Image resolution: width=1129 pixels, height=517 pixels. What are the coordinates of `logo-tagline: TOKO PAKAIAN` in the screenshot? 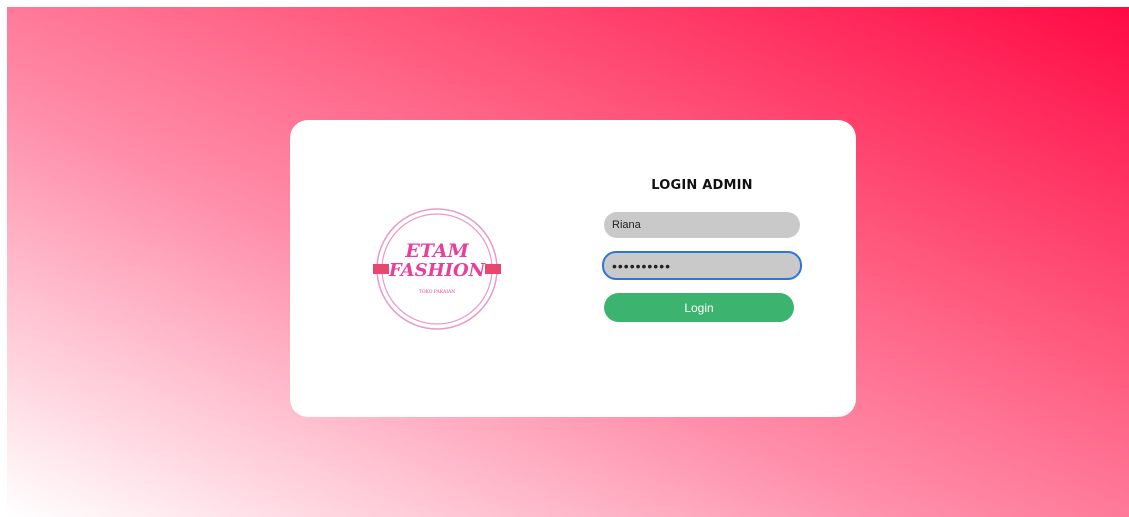 It's located at (437, 292).